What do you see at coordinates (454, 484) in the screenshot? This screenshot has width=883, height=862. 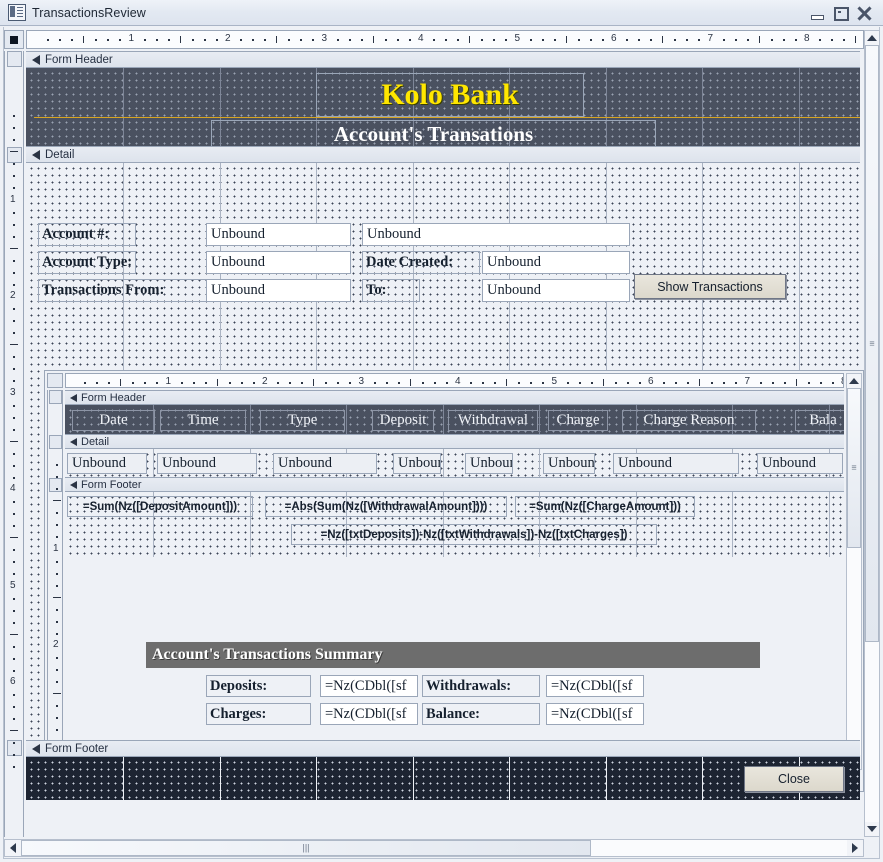 I see `subform-band-form-footer: Form Footer` at bounding box center [454, 484].